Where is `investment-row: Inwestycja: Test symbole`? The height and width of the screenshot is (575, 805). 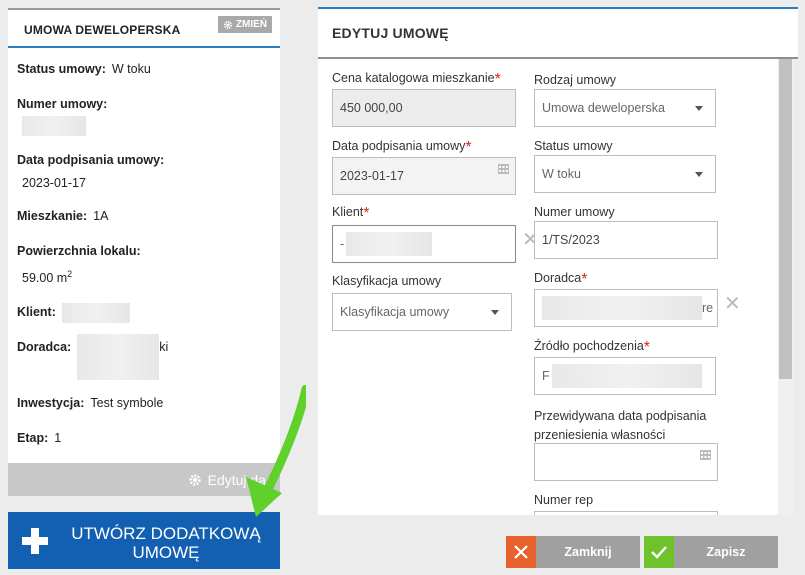 investment-row: Inwestycja: Test symbole is located at coordinates (90, 403).